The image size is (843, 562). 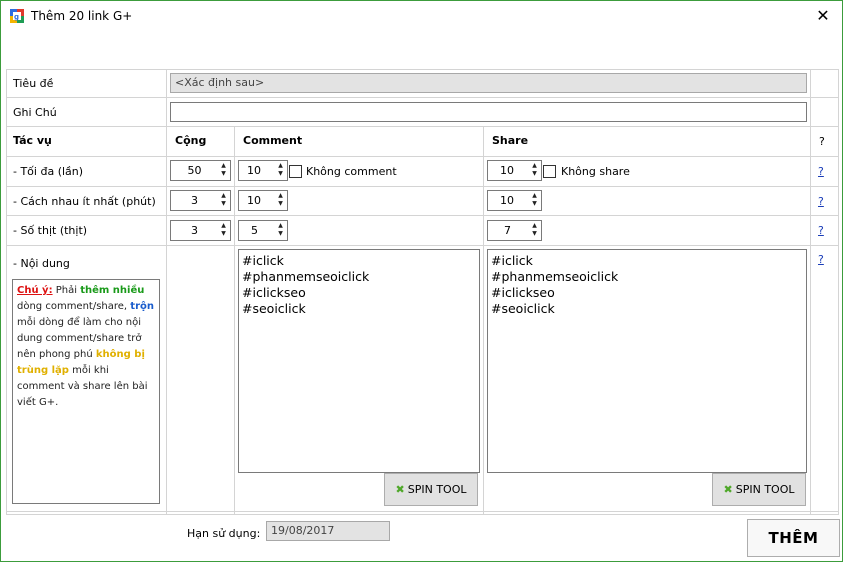 I want to click on help-link-count: ?, so click(x=821, y=230).